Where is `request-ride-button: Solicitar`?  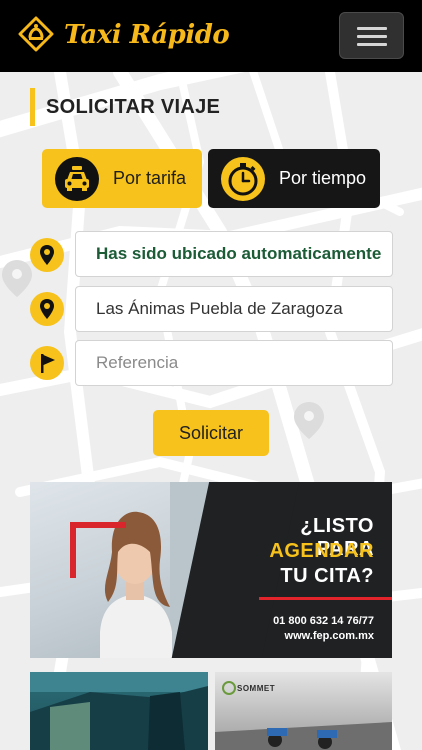 request-ride-button: Solicitar is located at coordinates (211, 433).